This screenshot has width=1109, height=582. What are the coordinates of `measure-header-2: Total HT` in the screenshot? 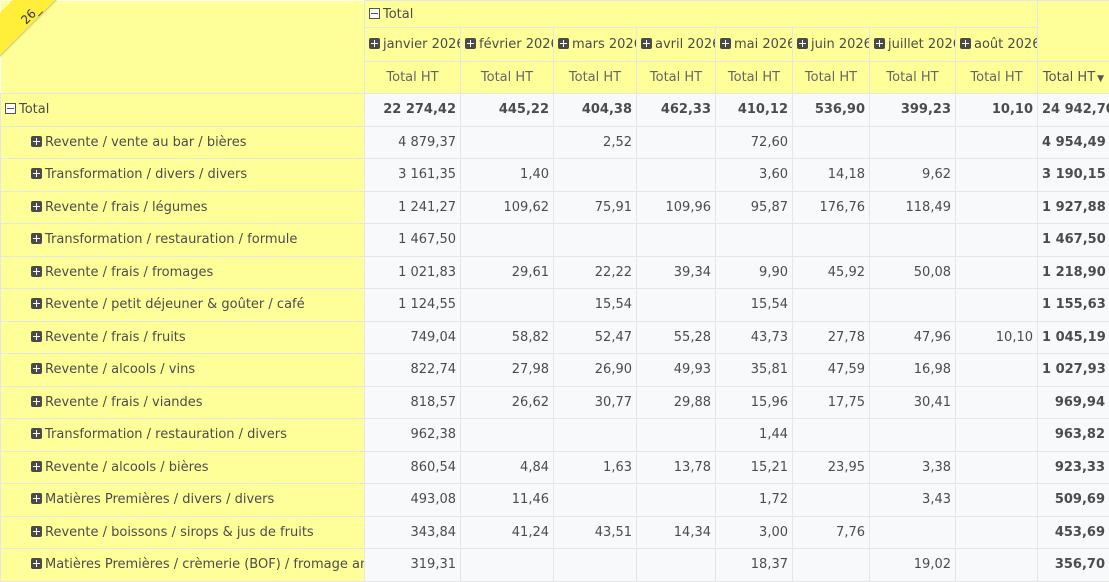 It's located at (595, 78).